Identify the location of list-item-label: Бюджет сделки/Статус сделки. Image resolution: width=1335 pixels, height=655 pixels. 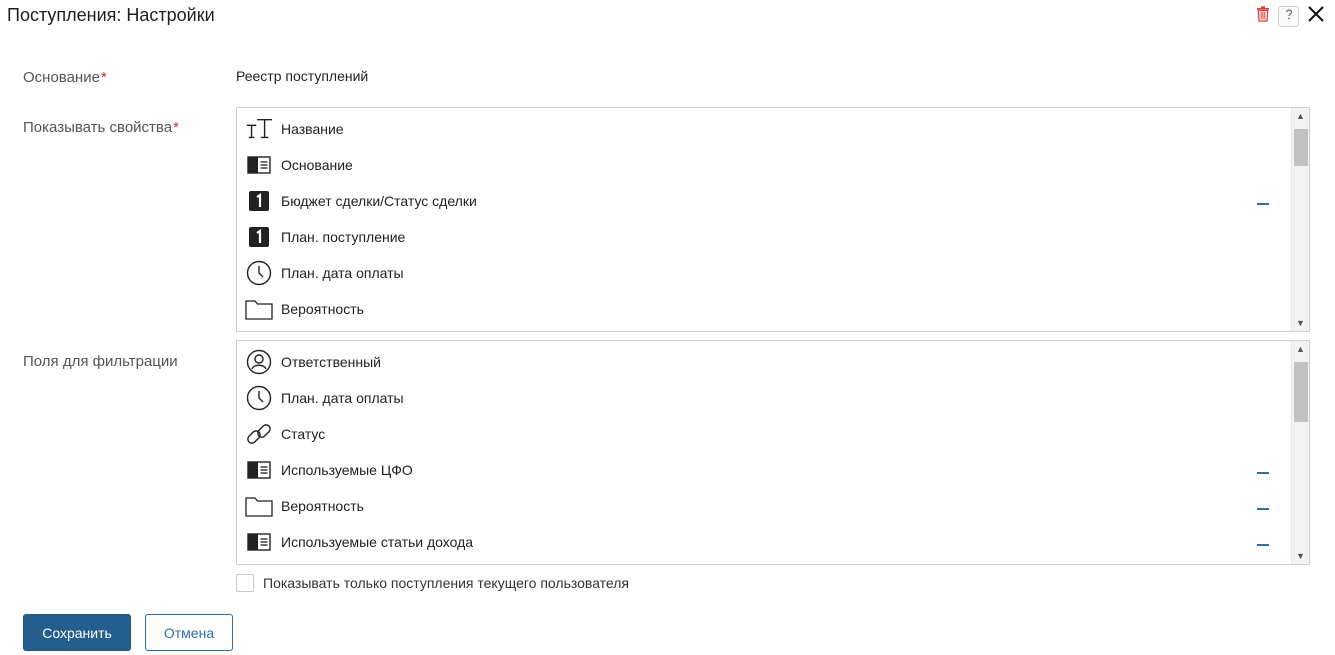
(379, 201).